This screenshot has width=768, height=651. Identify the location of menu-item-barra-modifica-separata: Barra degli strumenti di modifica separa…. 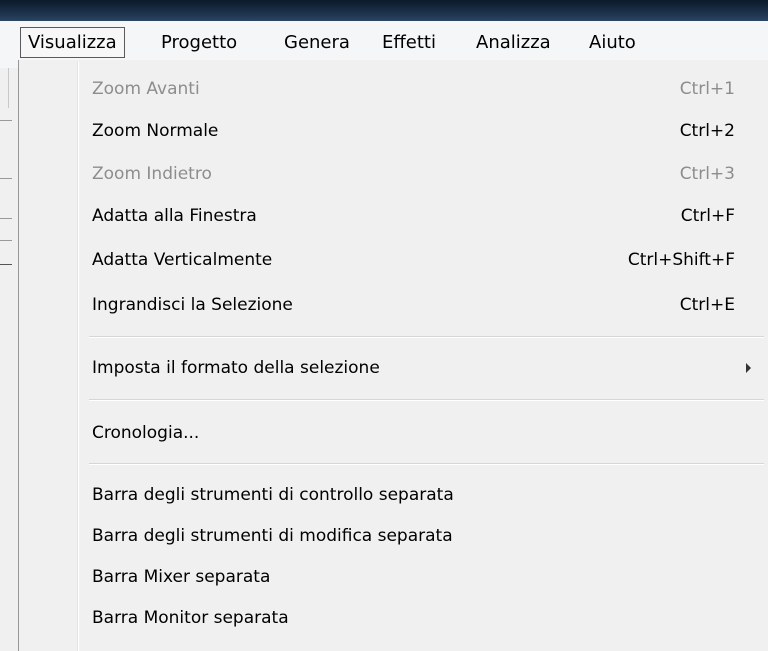
(393, 536).